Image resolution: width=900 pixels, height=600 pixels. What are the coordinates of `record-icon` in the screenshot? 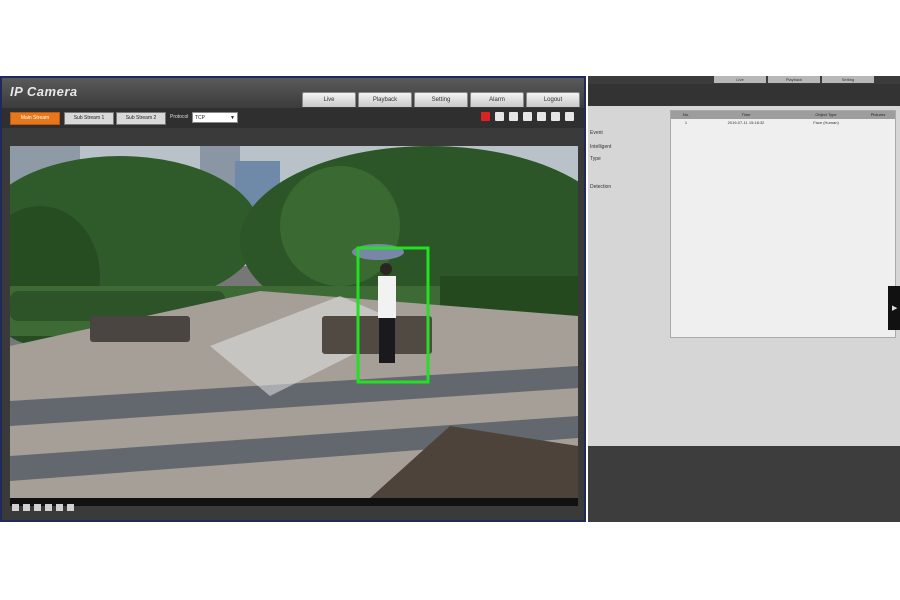 It's located at (527, 116).